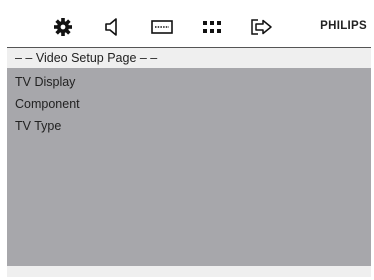  I want to click on subtitle-icon, so click(162, 27).